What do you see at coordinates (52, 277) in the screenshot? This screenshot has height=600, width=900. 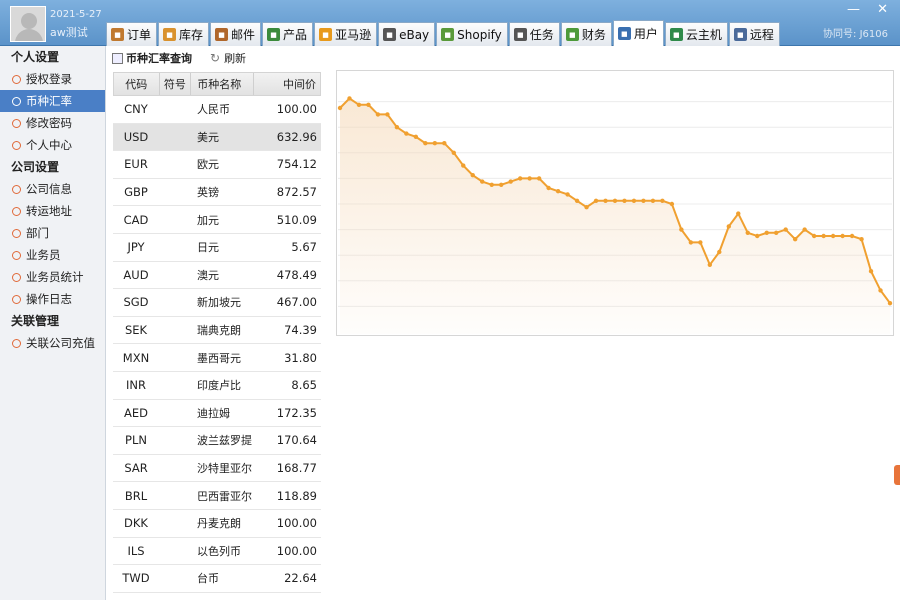 I see `sidebar-item: 业务员统计` at bounding box center [52, 277].